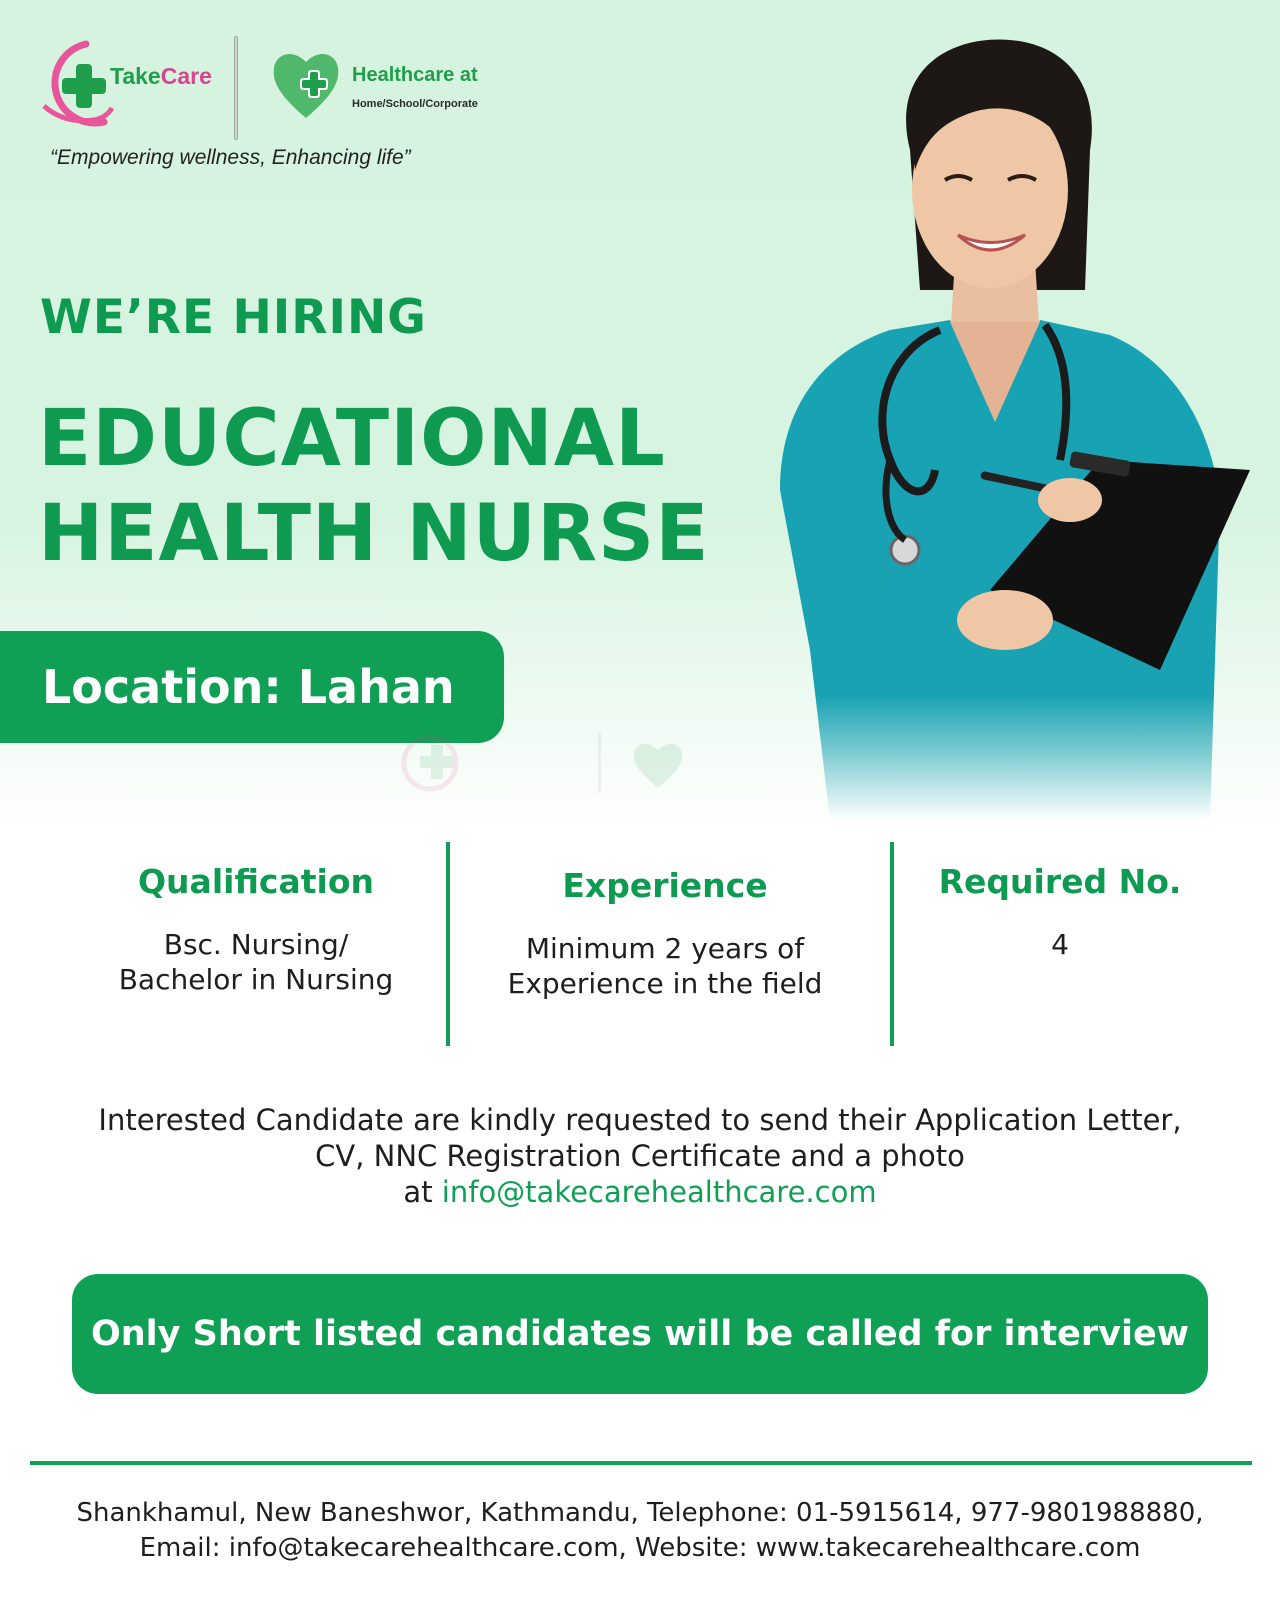 This screenshot has height=1600, width=1280. Describe the element at coordinates (256, 979) in the screenshot. I see `qualification-line2: Bachelor in Nursing` at that location.